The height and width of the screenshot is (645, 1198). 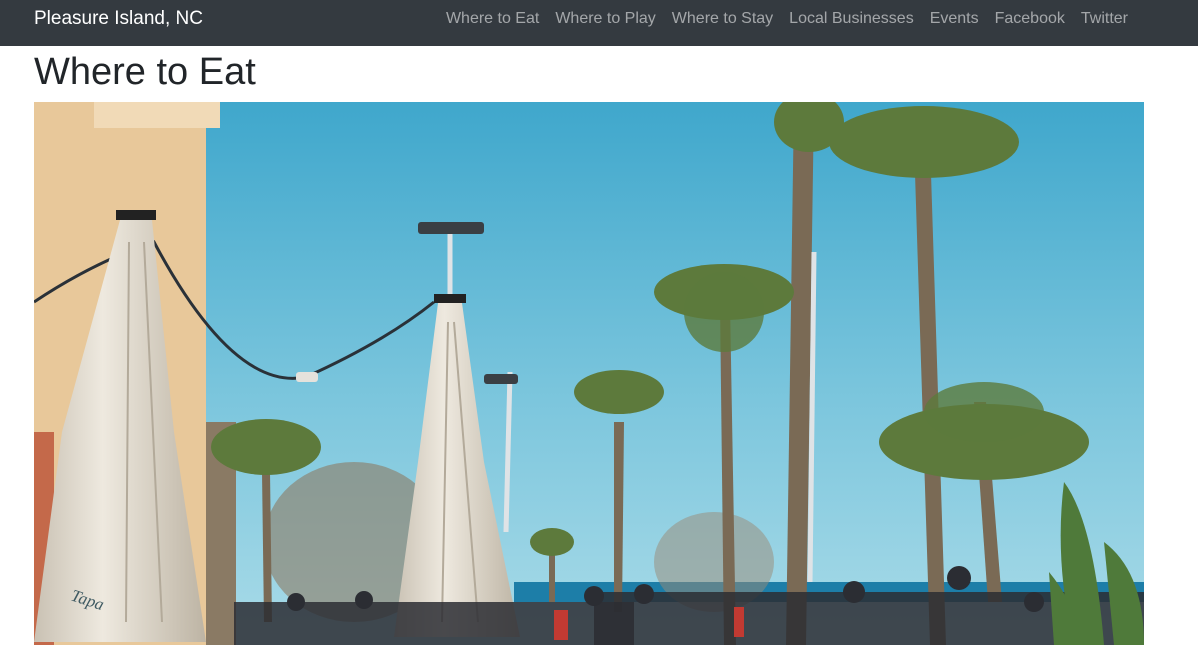 I want to click on brand-link: Pleasure Island, NC, so click(x=118, y=19).